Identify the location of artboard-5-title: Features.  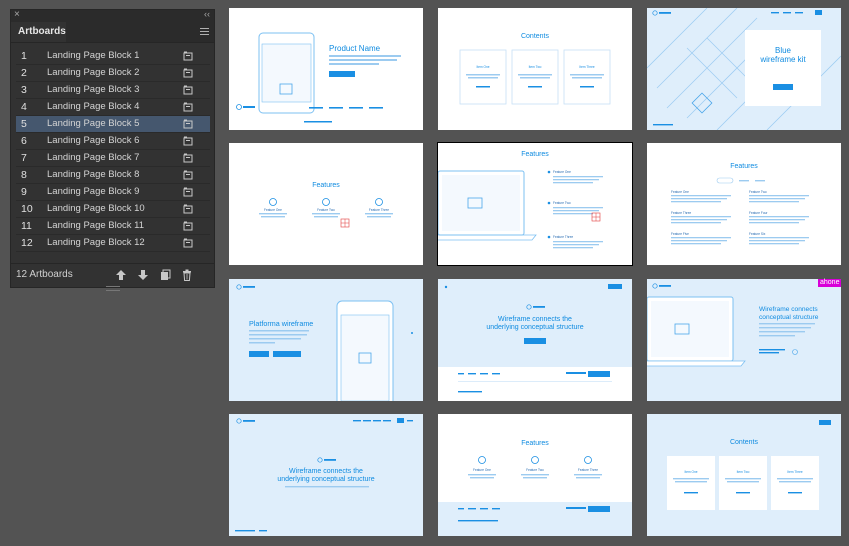
(535, 154).